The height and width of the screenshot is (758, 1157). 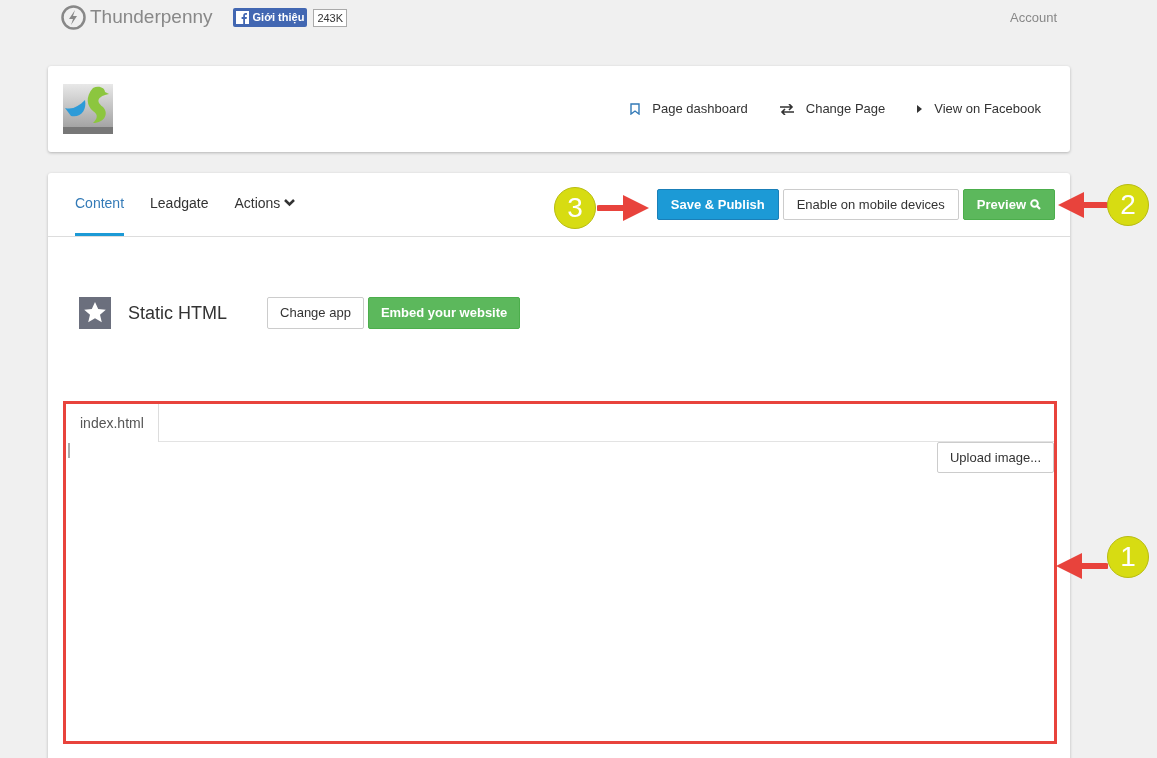 What do you see at coordinates (88, 109) in the screenshot?
I see `page-logo` at bounding box center [88, 109].